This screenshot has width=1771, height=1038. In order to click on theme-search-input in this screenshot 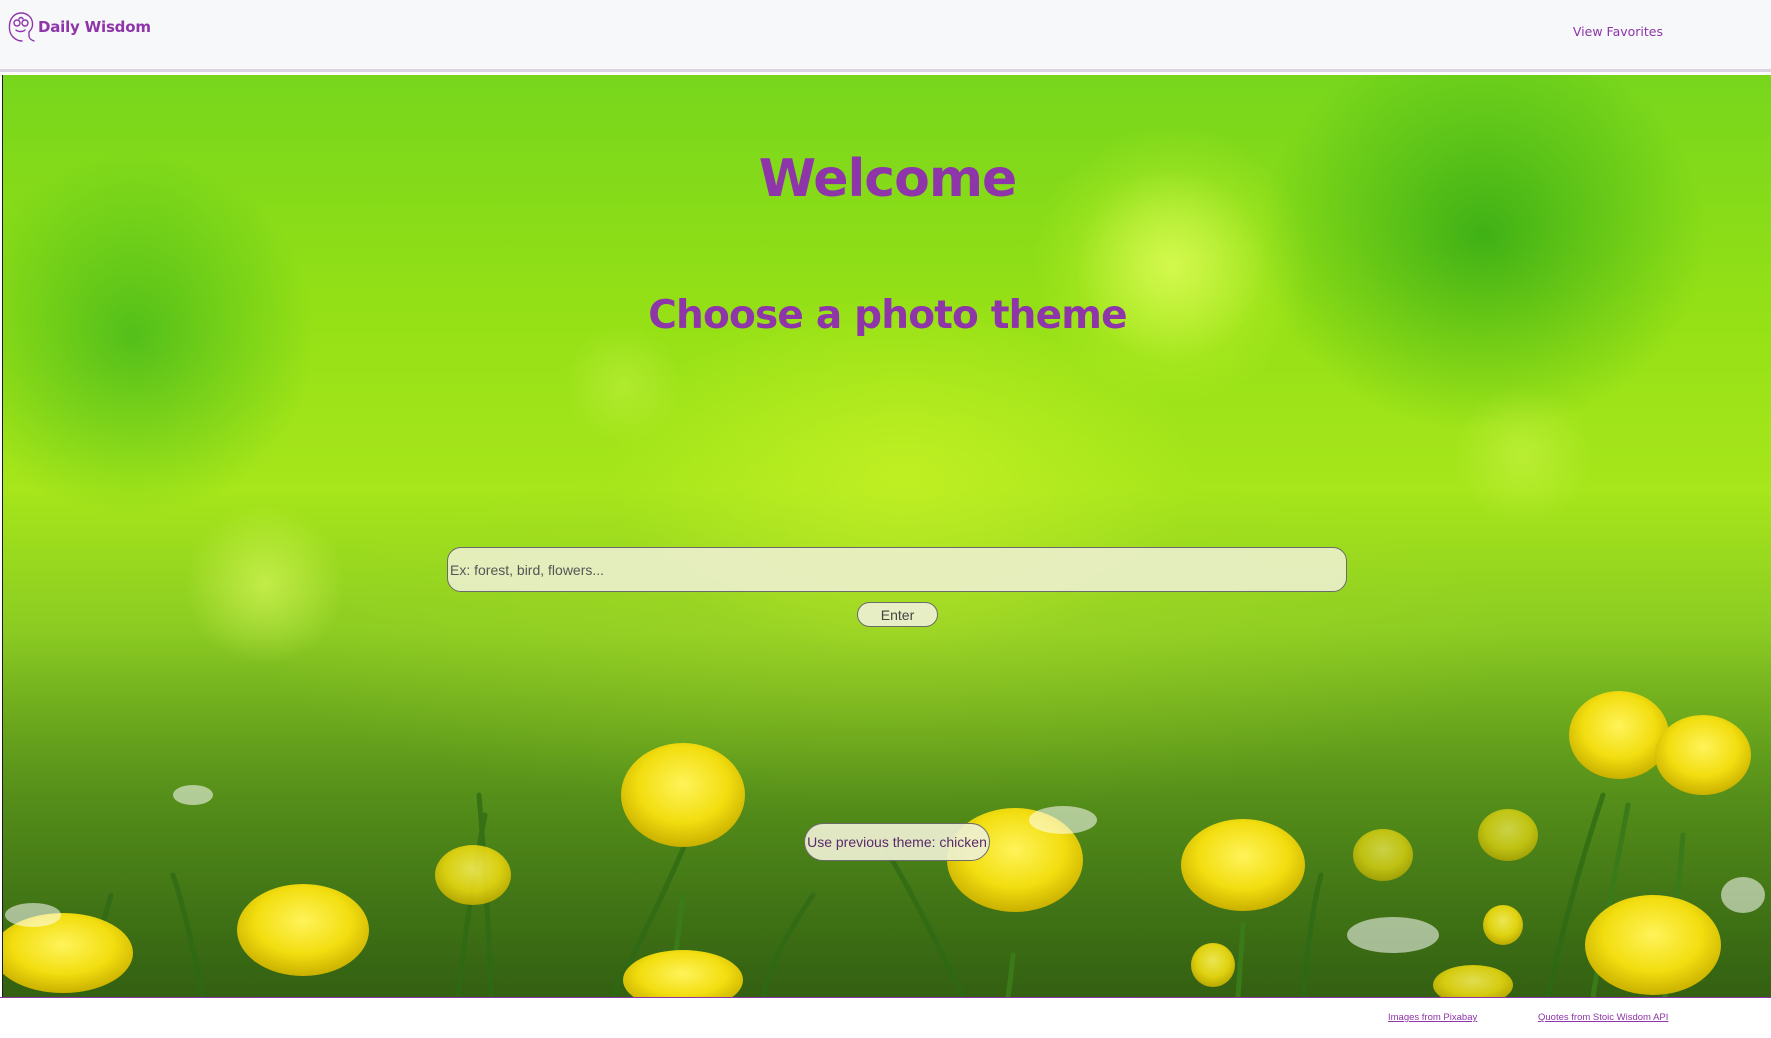, I will do `click(897, 569)`.